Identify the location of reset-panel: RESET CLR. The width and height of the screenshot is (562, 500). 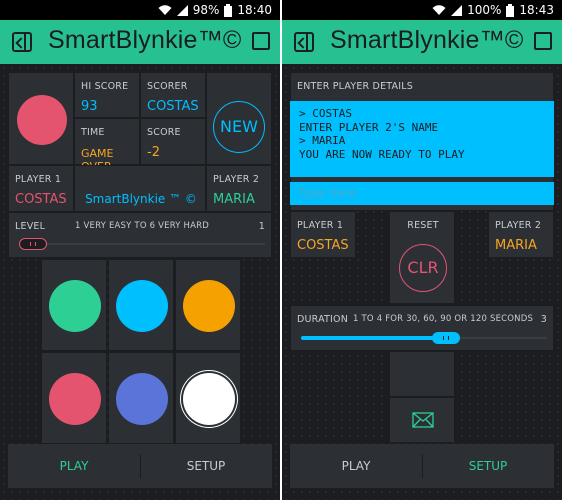
(422, 257).